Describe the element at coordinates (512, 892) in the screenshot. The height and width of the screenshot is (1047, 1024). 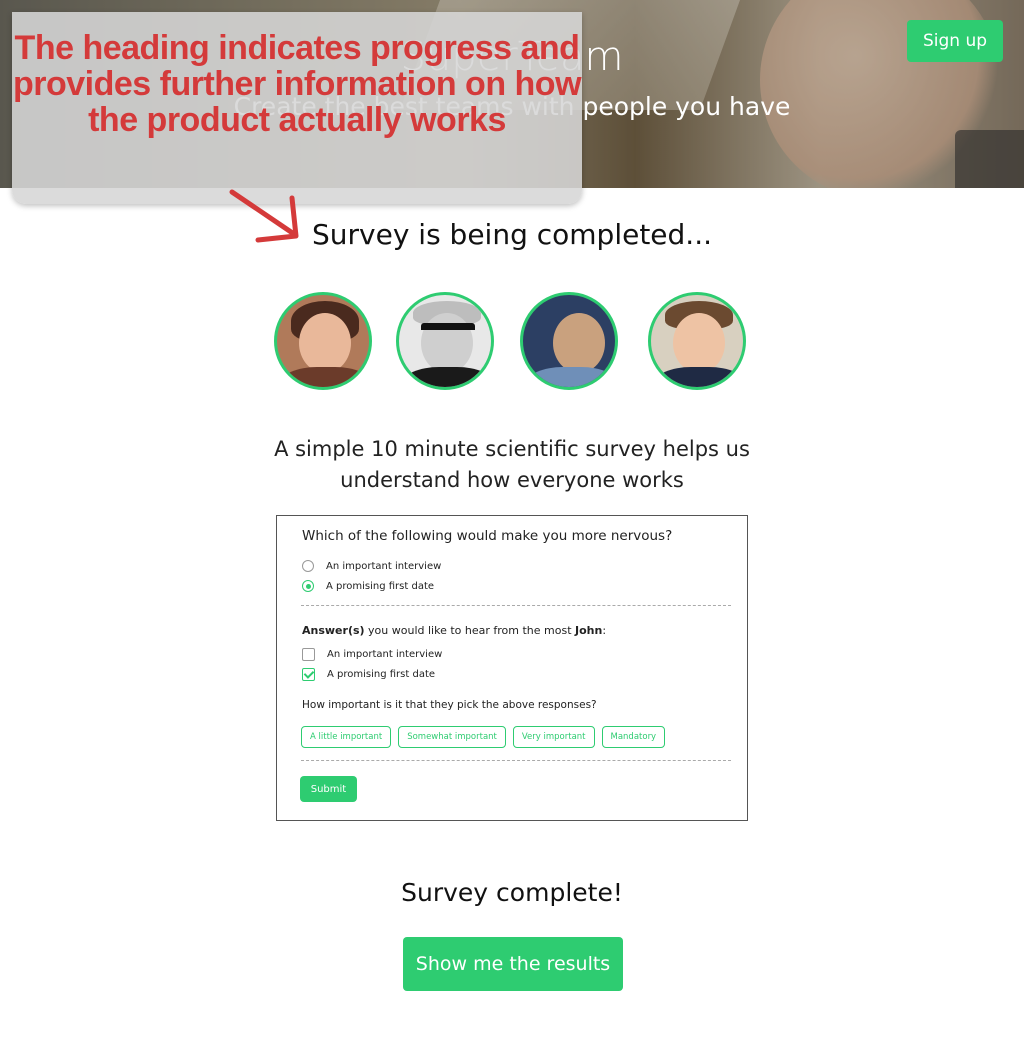
I see `survey-complete-heading: Survey complete!` at that location.